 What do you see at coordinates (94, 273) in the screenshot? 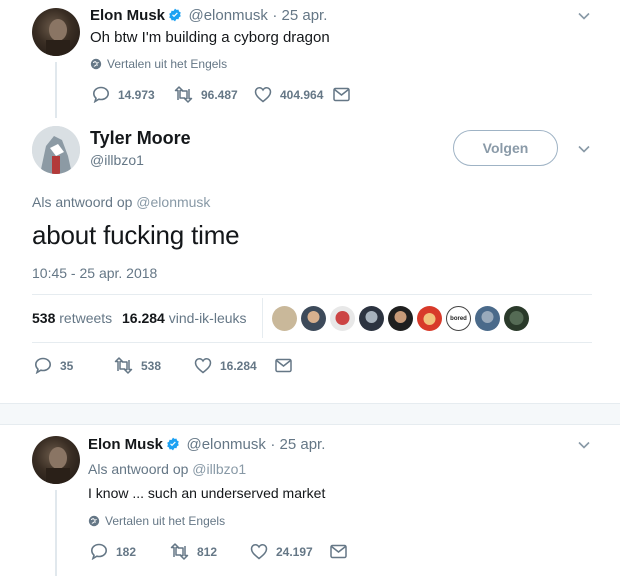
I see `tweet-timestamp: 10:45 - 25 apr. 2018` at bounding box center [94, 273].